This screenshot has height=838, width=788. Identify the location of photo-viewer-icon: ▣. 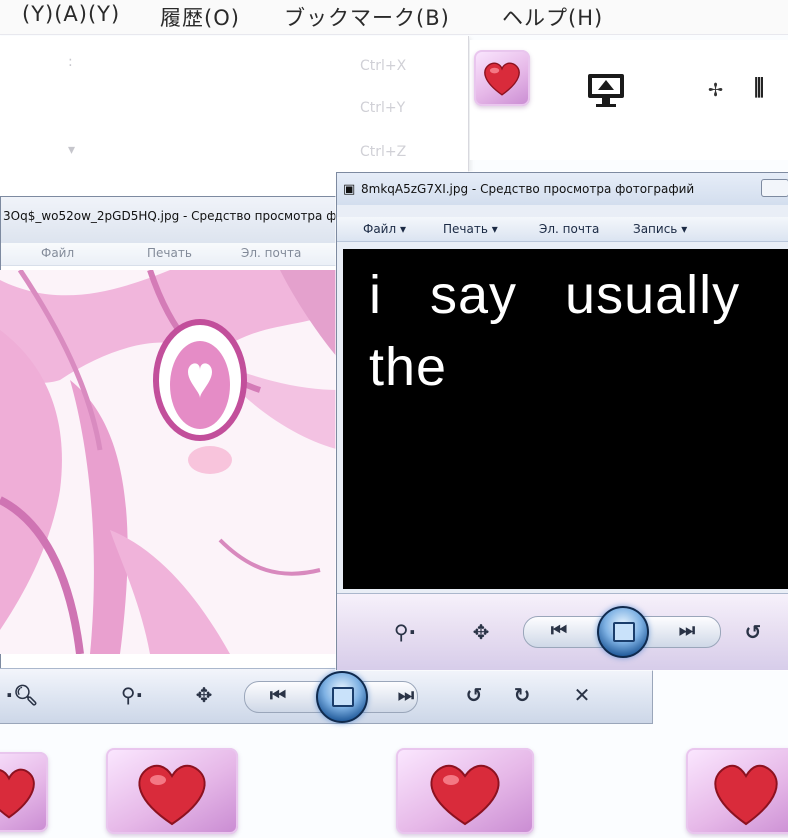
(349, 189).